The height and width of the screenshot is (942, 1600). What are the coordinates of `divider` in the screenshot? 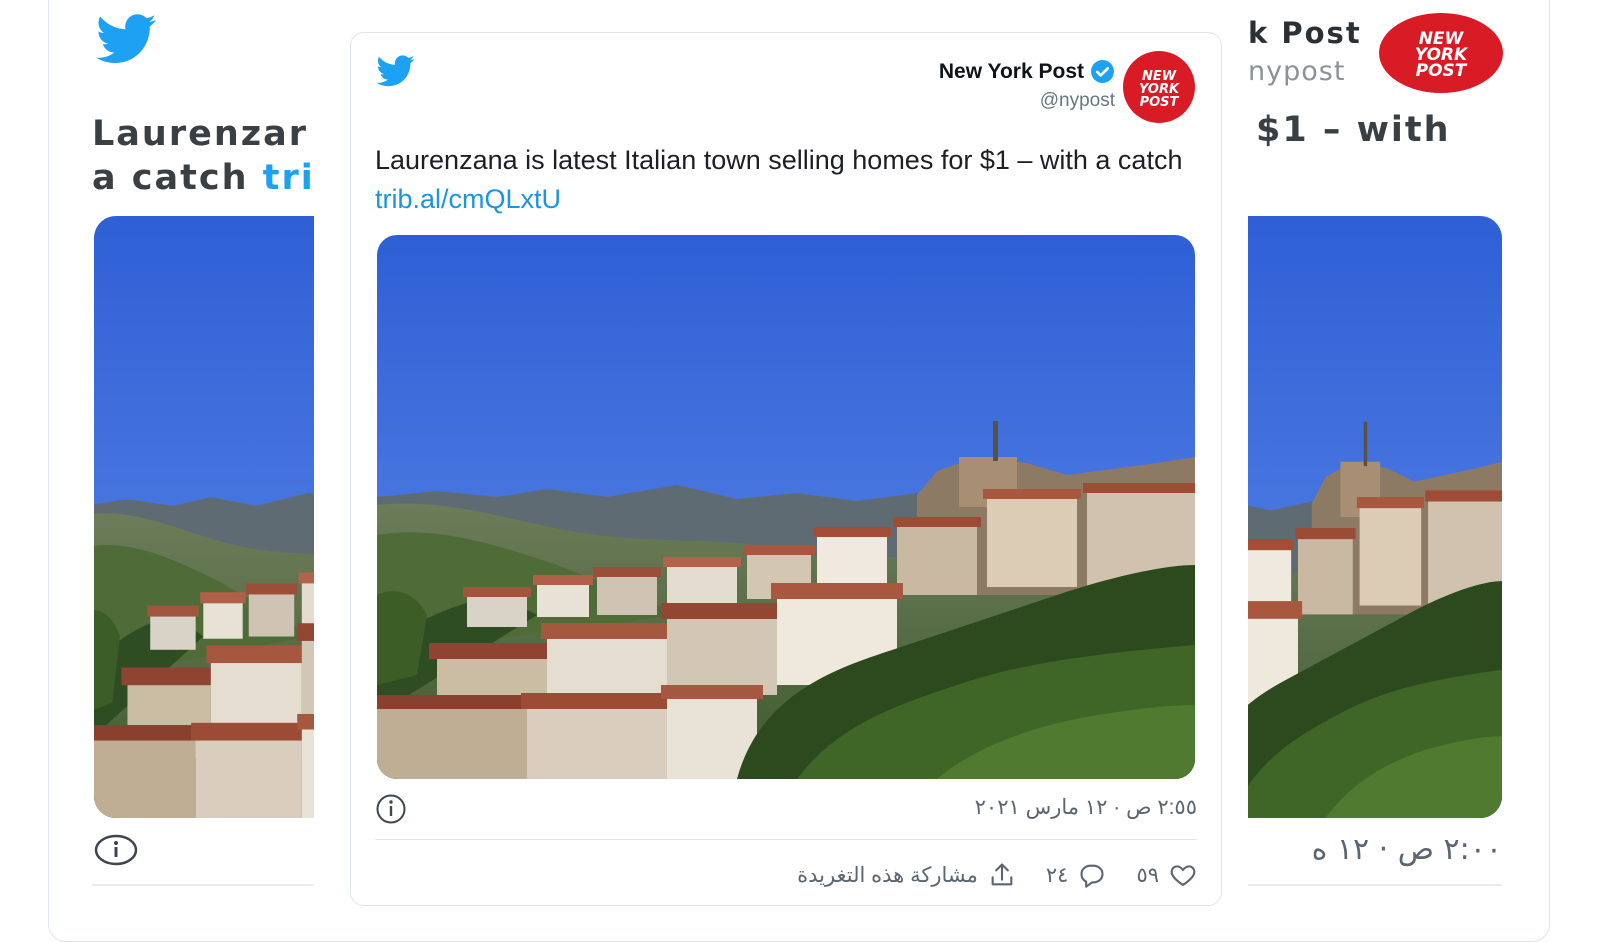 It's located at (786, 839).